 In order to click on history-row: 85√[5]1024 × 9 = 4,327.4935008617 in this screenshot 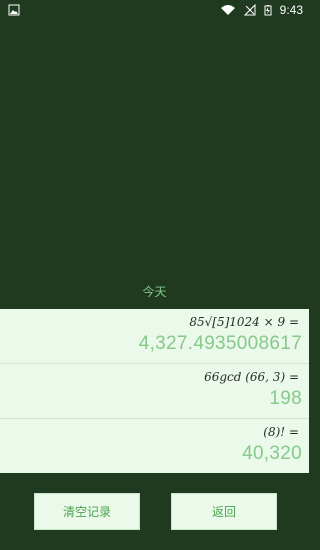, I will do `click(154, 336)`.